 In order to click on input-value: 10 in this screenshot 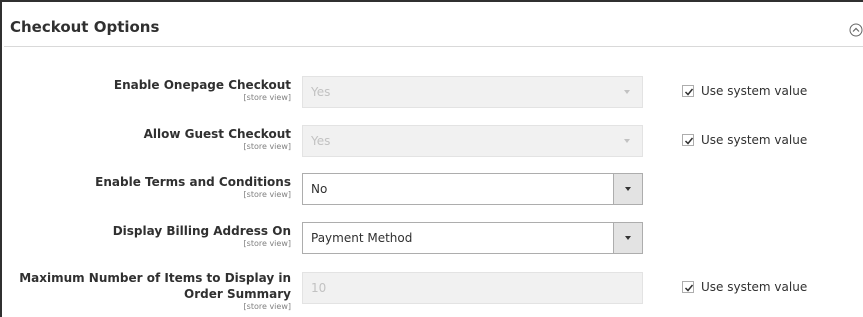, I will do `click(319, 288)`.